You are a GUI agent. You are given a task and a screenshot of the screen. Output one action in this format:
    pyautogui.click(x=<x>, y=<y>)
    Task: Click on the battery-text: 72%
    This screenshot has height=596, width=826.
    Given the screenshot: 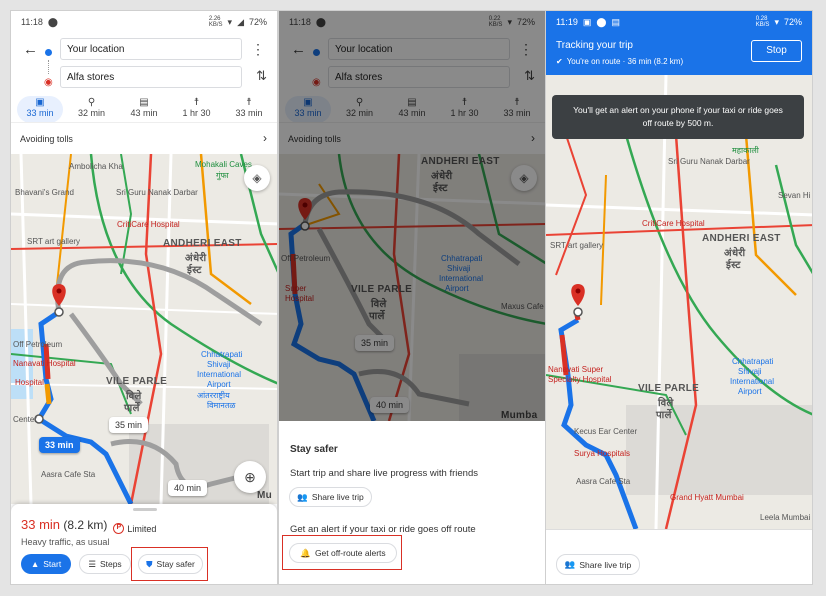 What is the action you would take?
    pyautogui.click(x=792, y=22)
    